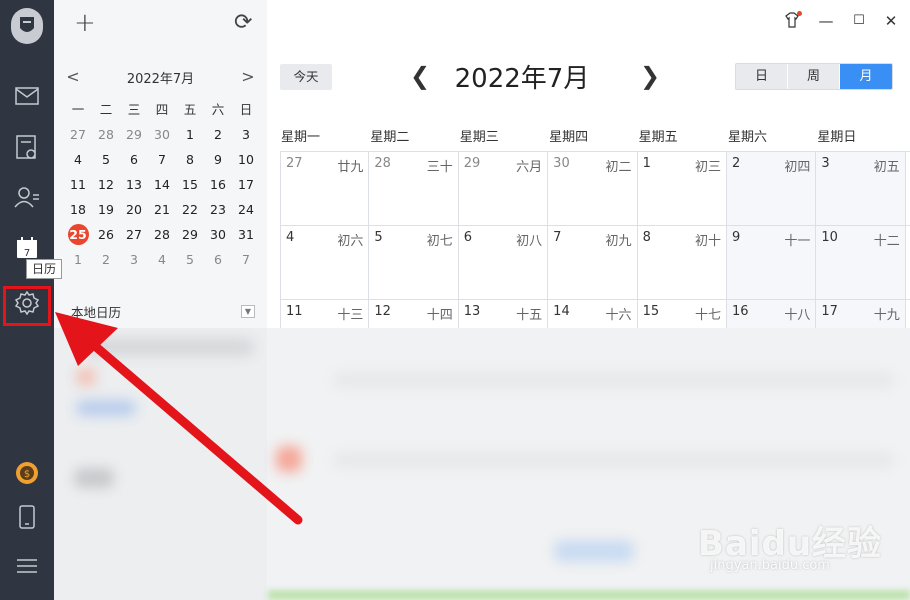  What do you see at coordinates (814, 76) in the screenshot?
I see `view-tab-1: 周` at bounding box center [814, 76].